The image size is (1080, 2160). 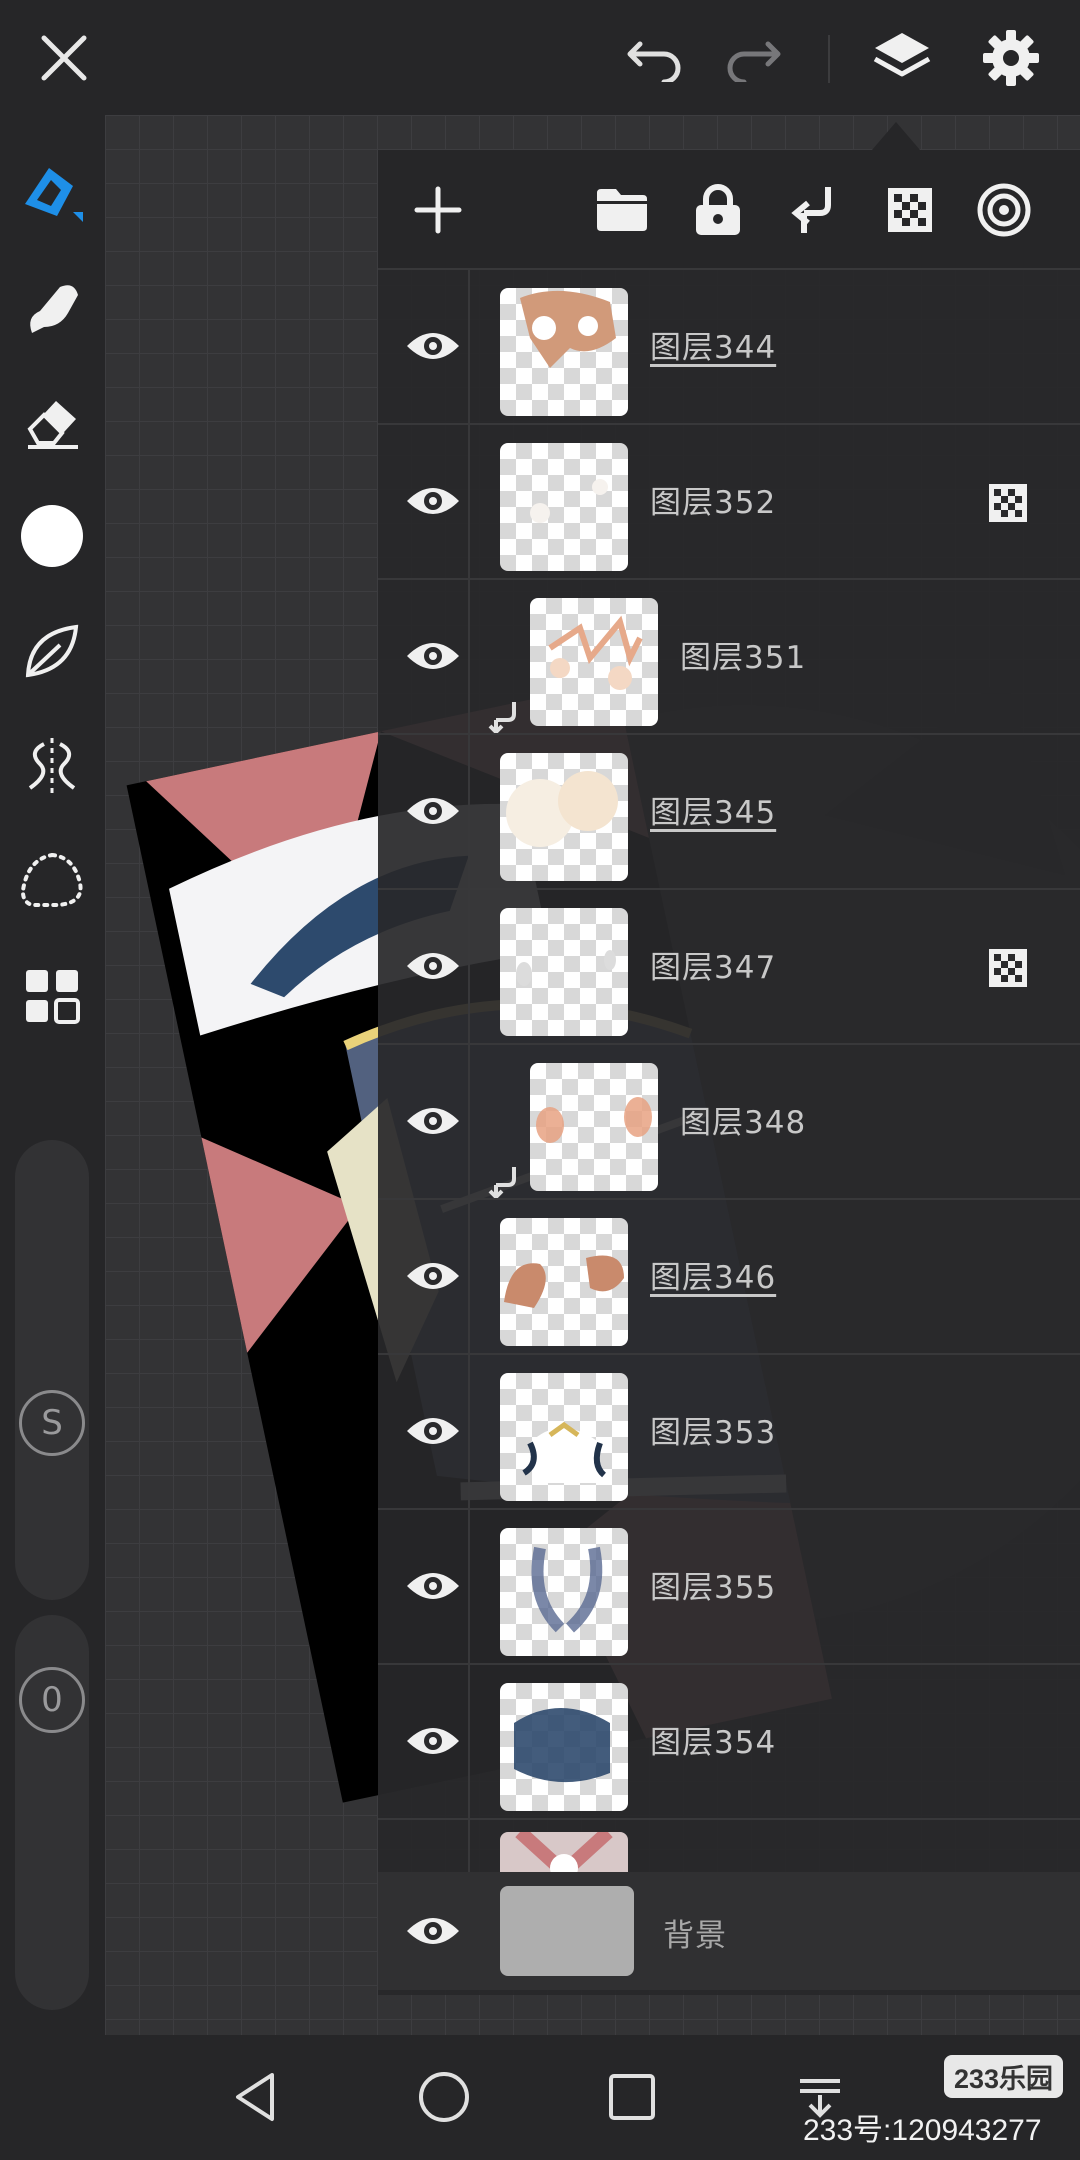 What do you see at coordinates (713, 964) in the screenshot?
I see `layer-name: 图层347` at bounding box center [713, 964].